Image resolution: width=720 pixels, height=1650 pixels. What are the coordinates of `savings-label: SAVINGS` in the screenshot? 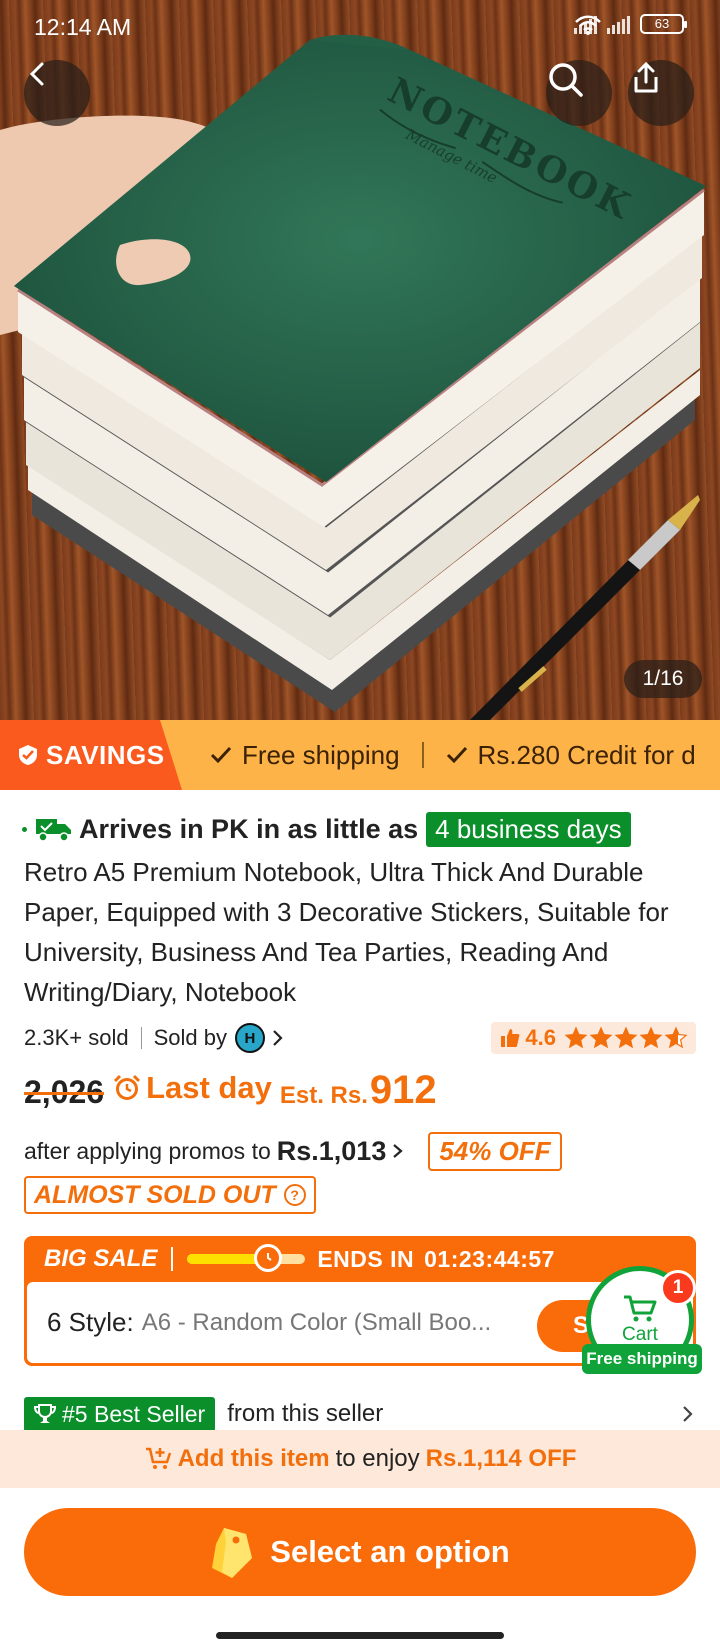 It's located at (105, 754).